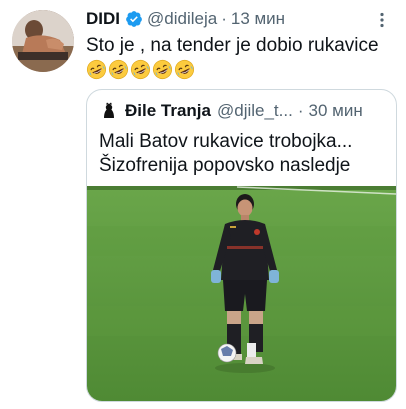  What do you see at coordinates (109, 111) in the screenshot?
I see `quoted-author-avatar` at bounding box center [109, 111].